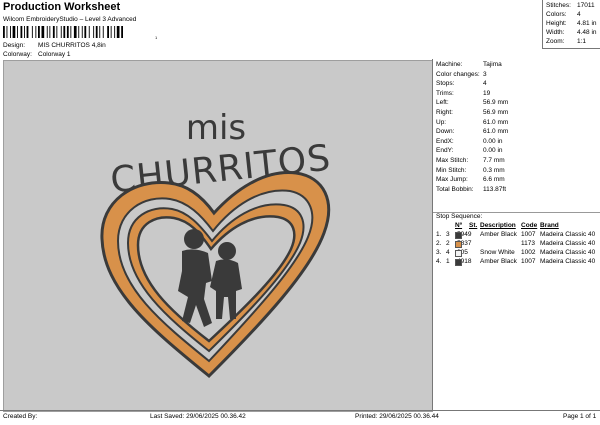 This screenshot has width=600, height=425. What do you see at coordinates (494, 170) in the screenshot?
I see `machine-info-value: 0.3 mm` at bounding box center [494, 170].